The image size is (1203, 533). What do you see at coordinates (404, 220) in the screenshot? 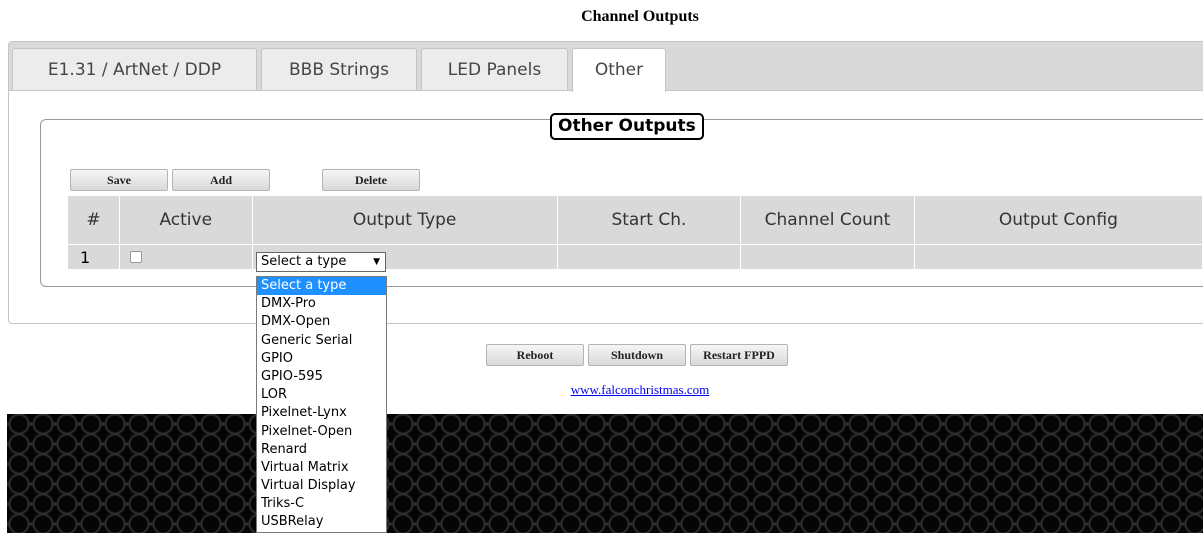
I see `header-output-type: Output Type` at bounding box center [404, 220].